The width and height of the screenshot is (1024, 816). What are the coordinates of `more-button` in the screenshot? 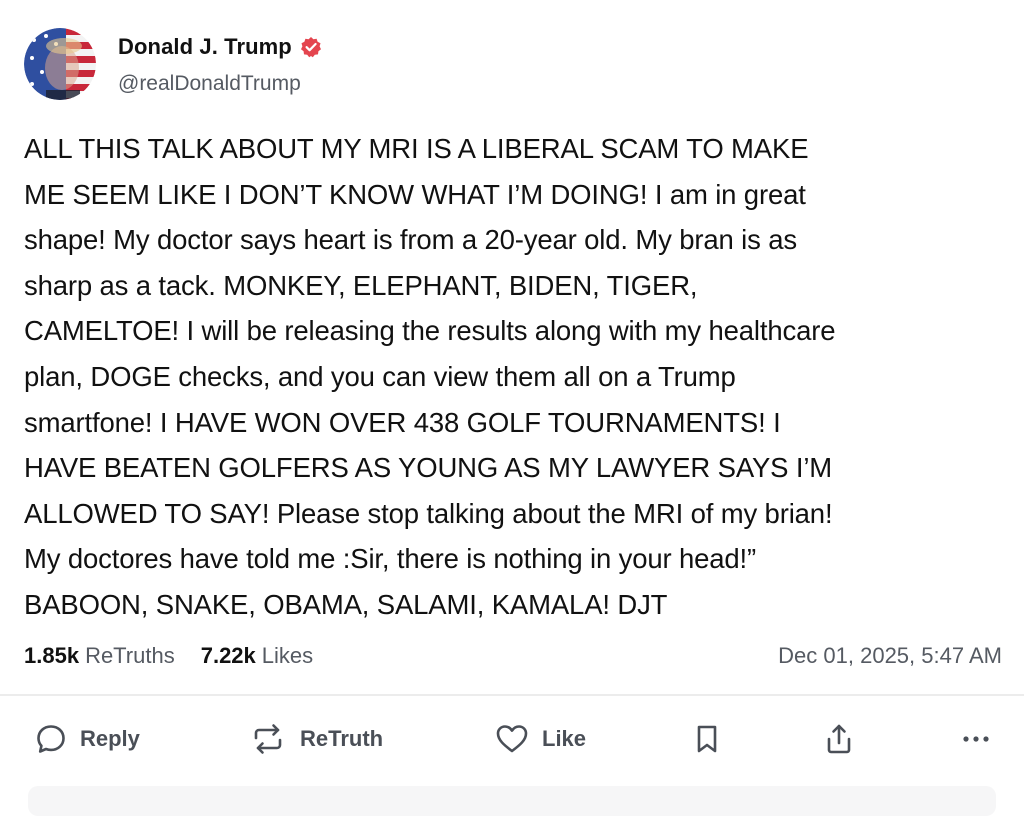 It's located at (976, 739).